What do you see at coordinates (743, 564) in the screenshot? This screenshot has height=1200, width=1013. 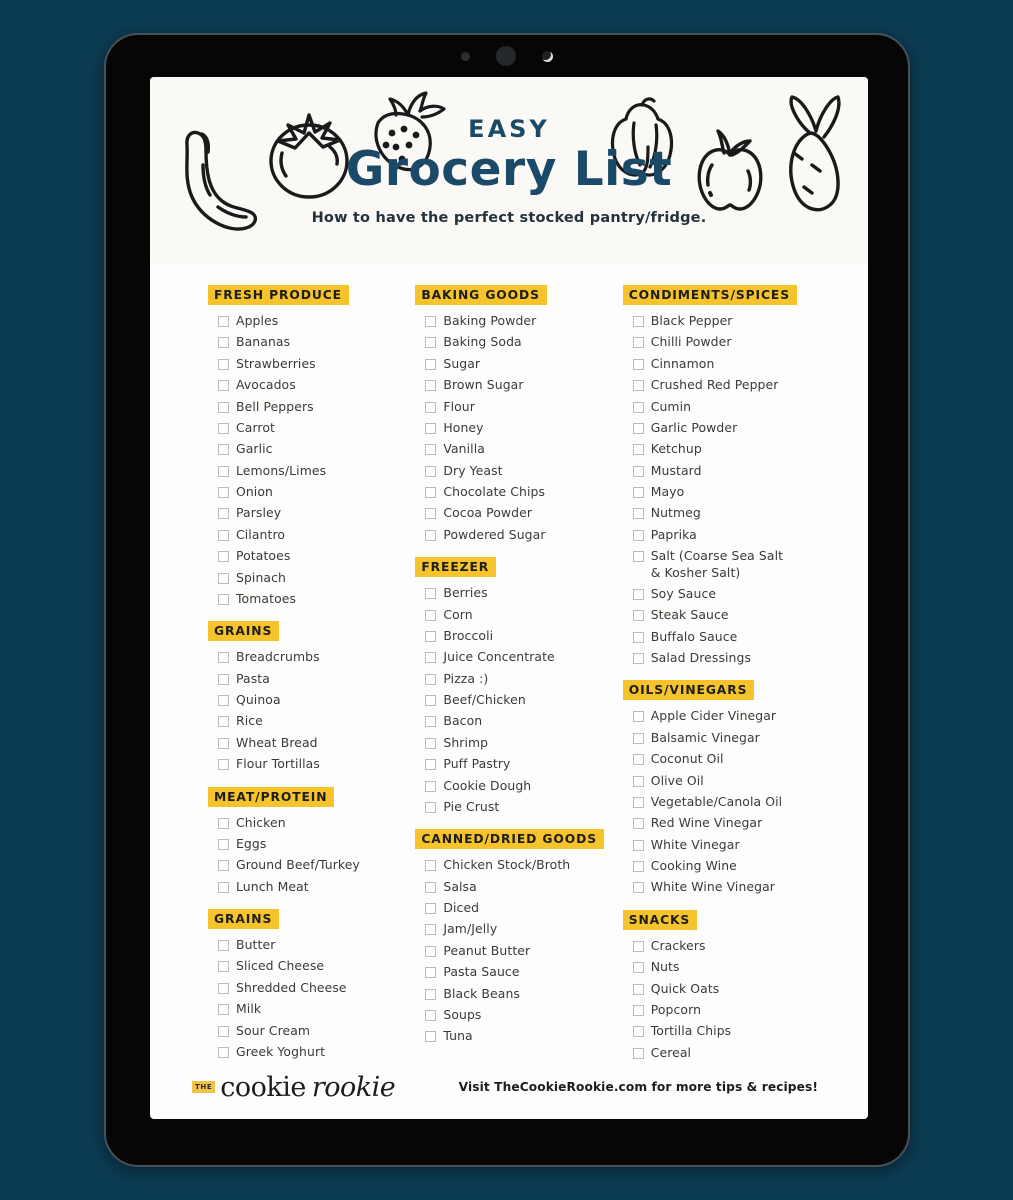 I see `checklist-item: Salt (Coarse Sea Salt & Kosher Salt)` at bounding box center [743, 564].